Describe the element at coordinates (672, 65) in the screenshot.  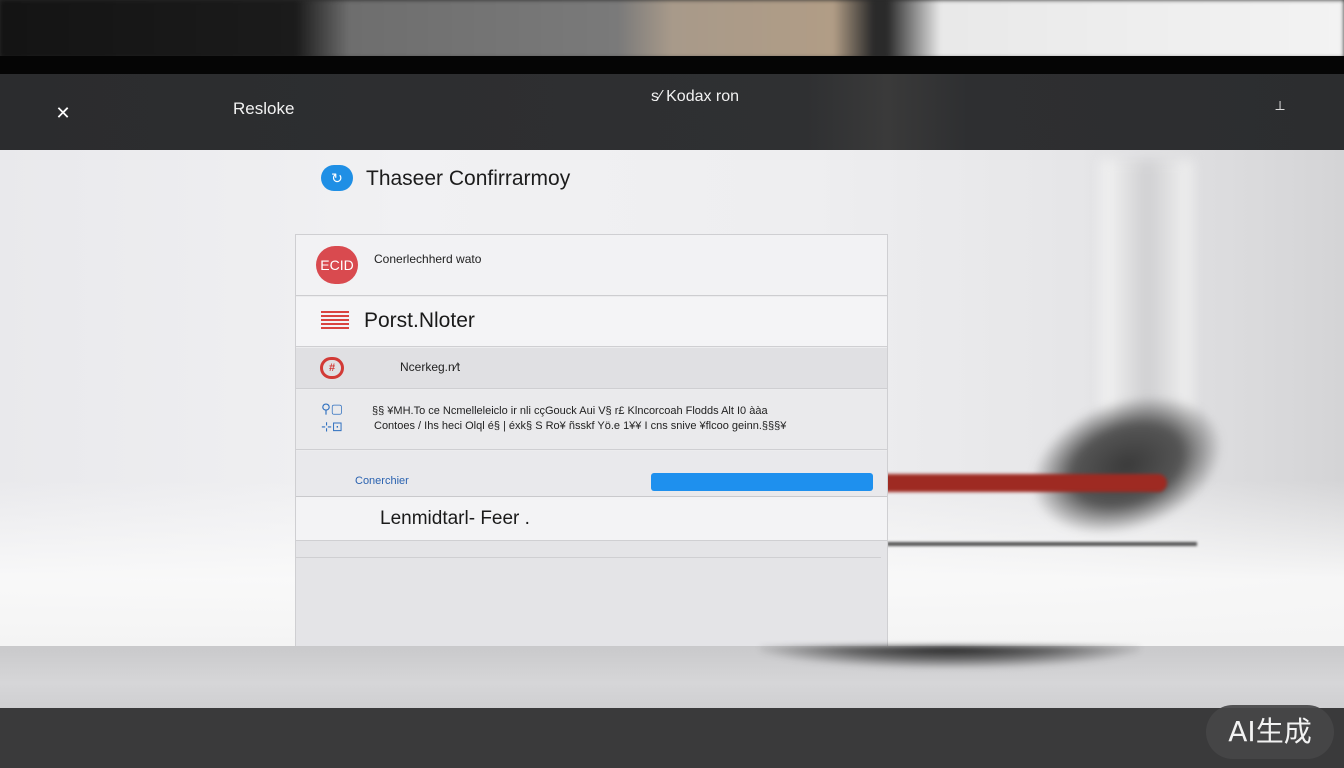
I see `window-border` at that location.